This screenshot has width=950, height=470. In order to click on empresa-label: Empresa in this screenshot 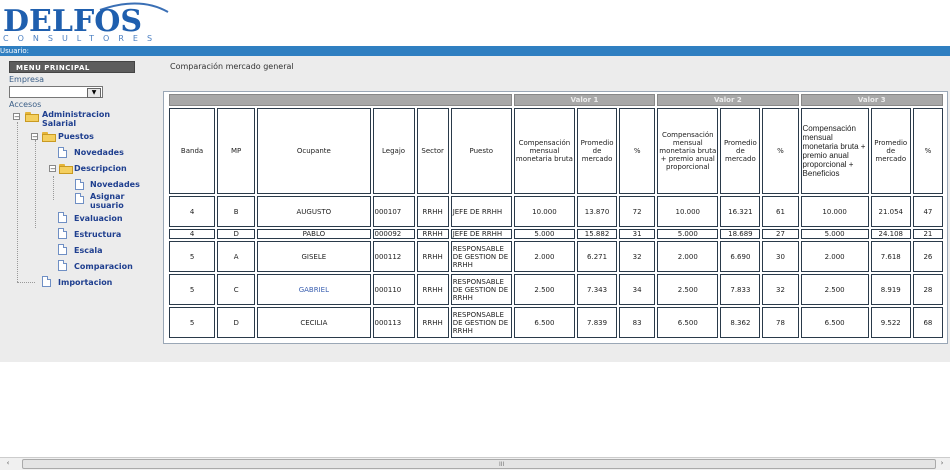, I will do `click(27, 79)`.